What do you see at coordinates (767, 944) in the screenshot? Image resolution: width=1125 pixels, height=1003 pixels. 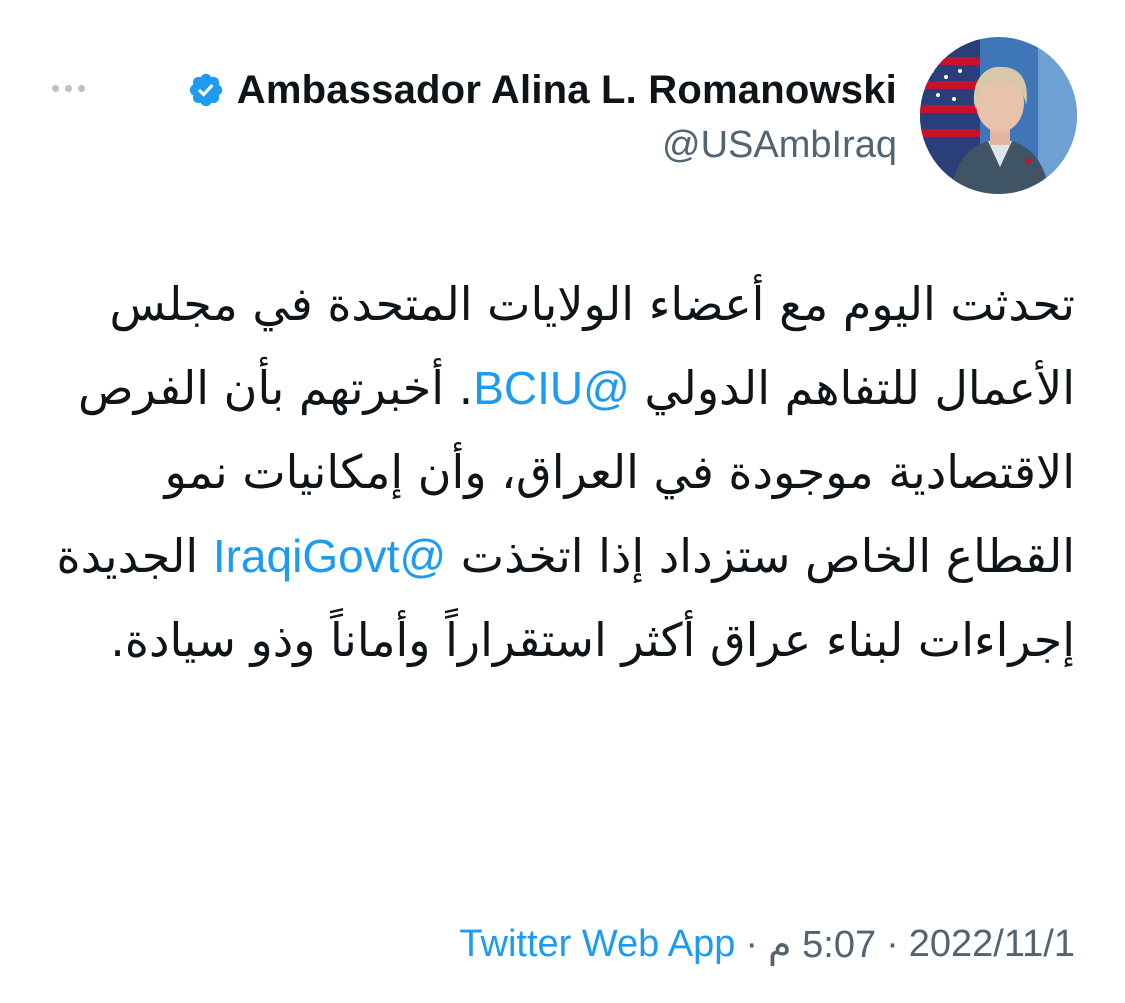 I see `tweet-meta: Twitter Web App · 5:07 م · 2022/11/1` at bounding box center [767, 944].